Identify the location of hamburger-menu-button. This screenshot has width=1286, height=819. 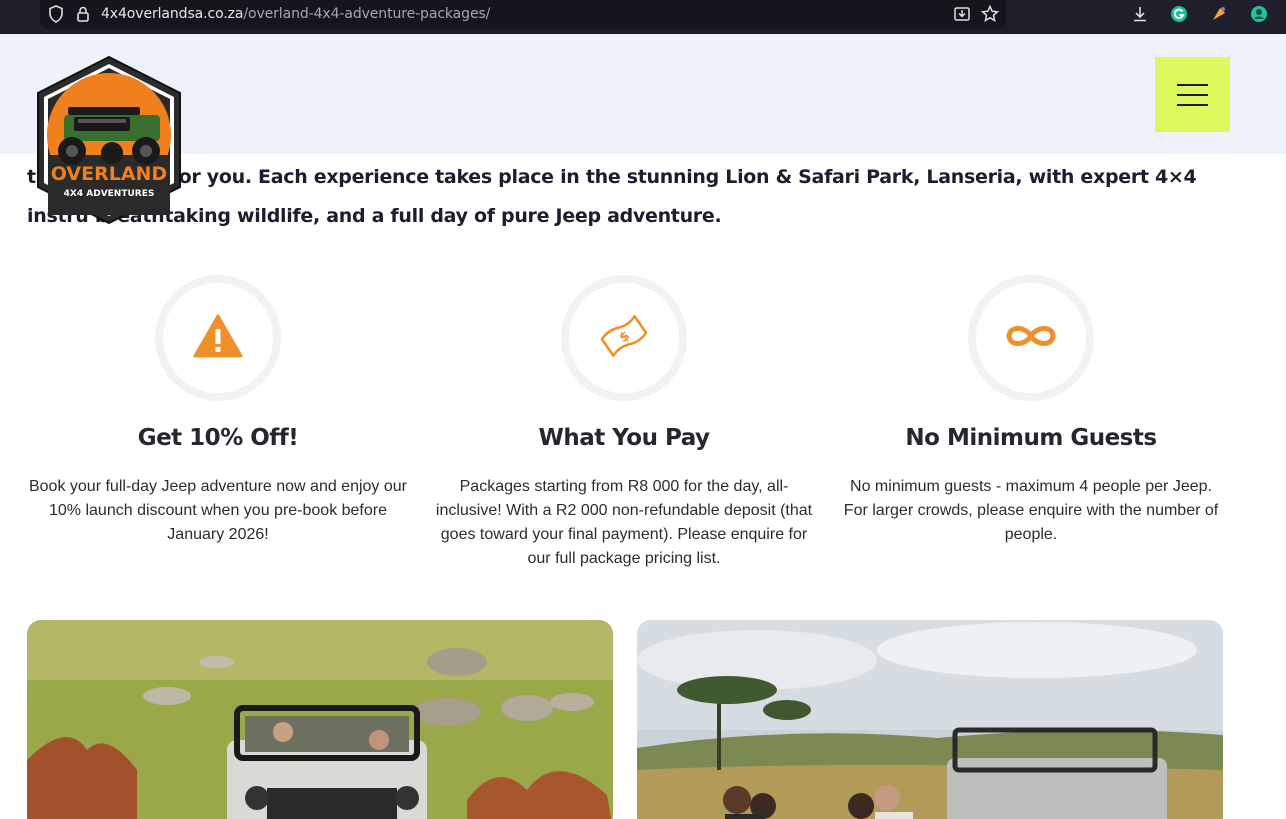
(1192, 94).